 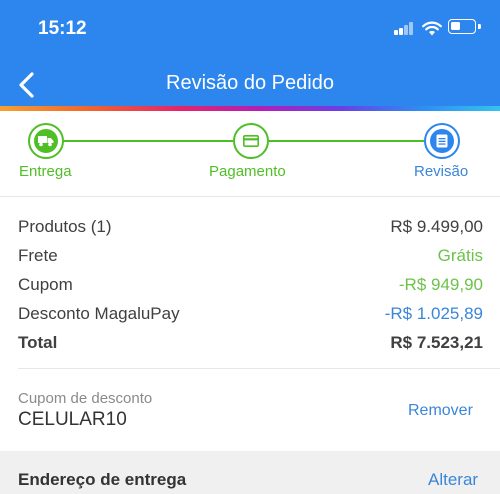 I want to click on step-pagamento, so click(x=251, y=141).